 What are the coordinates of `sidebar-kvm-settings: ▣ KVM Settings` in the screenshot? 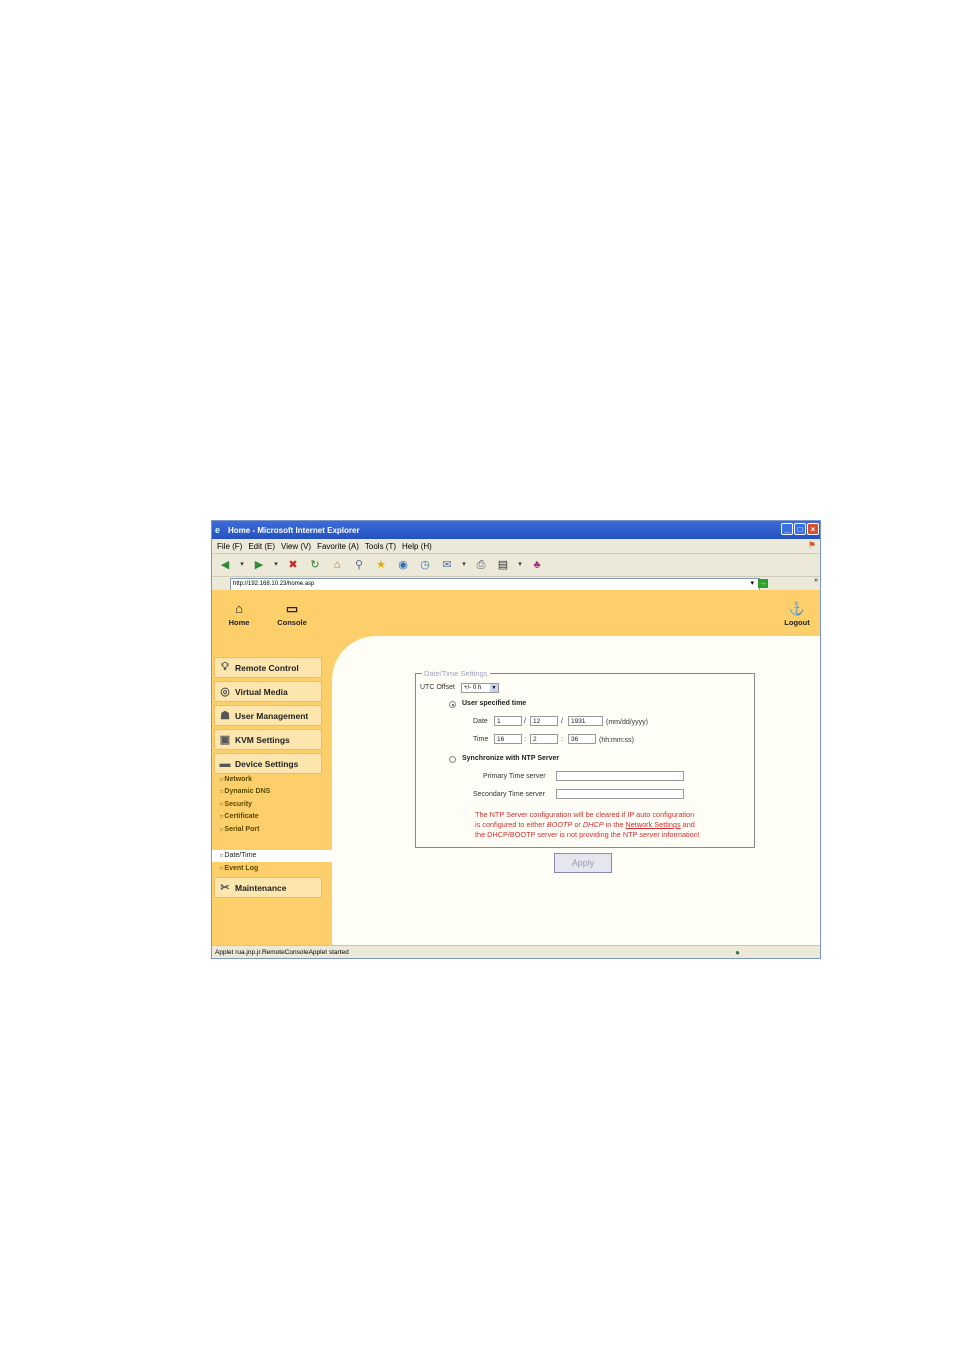 It's located at (268, 739).